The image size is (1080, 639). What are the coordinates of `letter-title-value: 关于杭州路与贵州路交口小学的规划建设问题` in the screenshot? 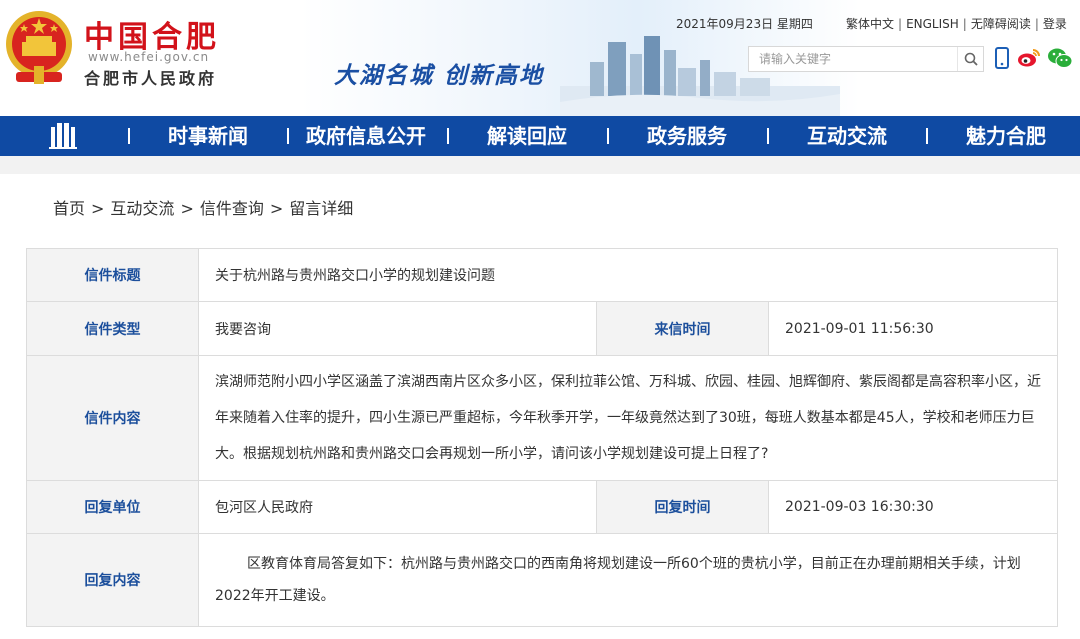 It's located at (628, 275).